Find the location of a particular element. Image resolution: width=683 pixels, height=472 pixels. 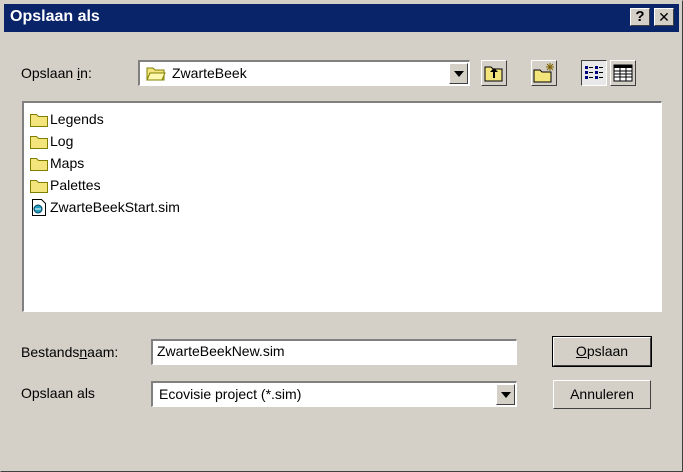

file-name: Log is located at coordinates (62, 141).